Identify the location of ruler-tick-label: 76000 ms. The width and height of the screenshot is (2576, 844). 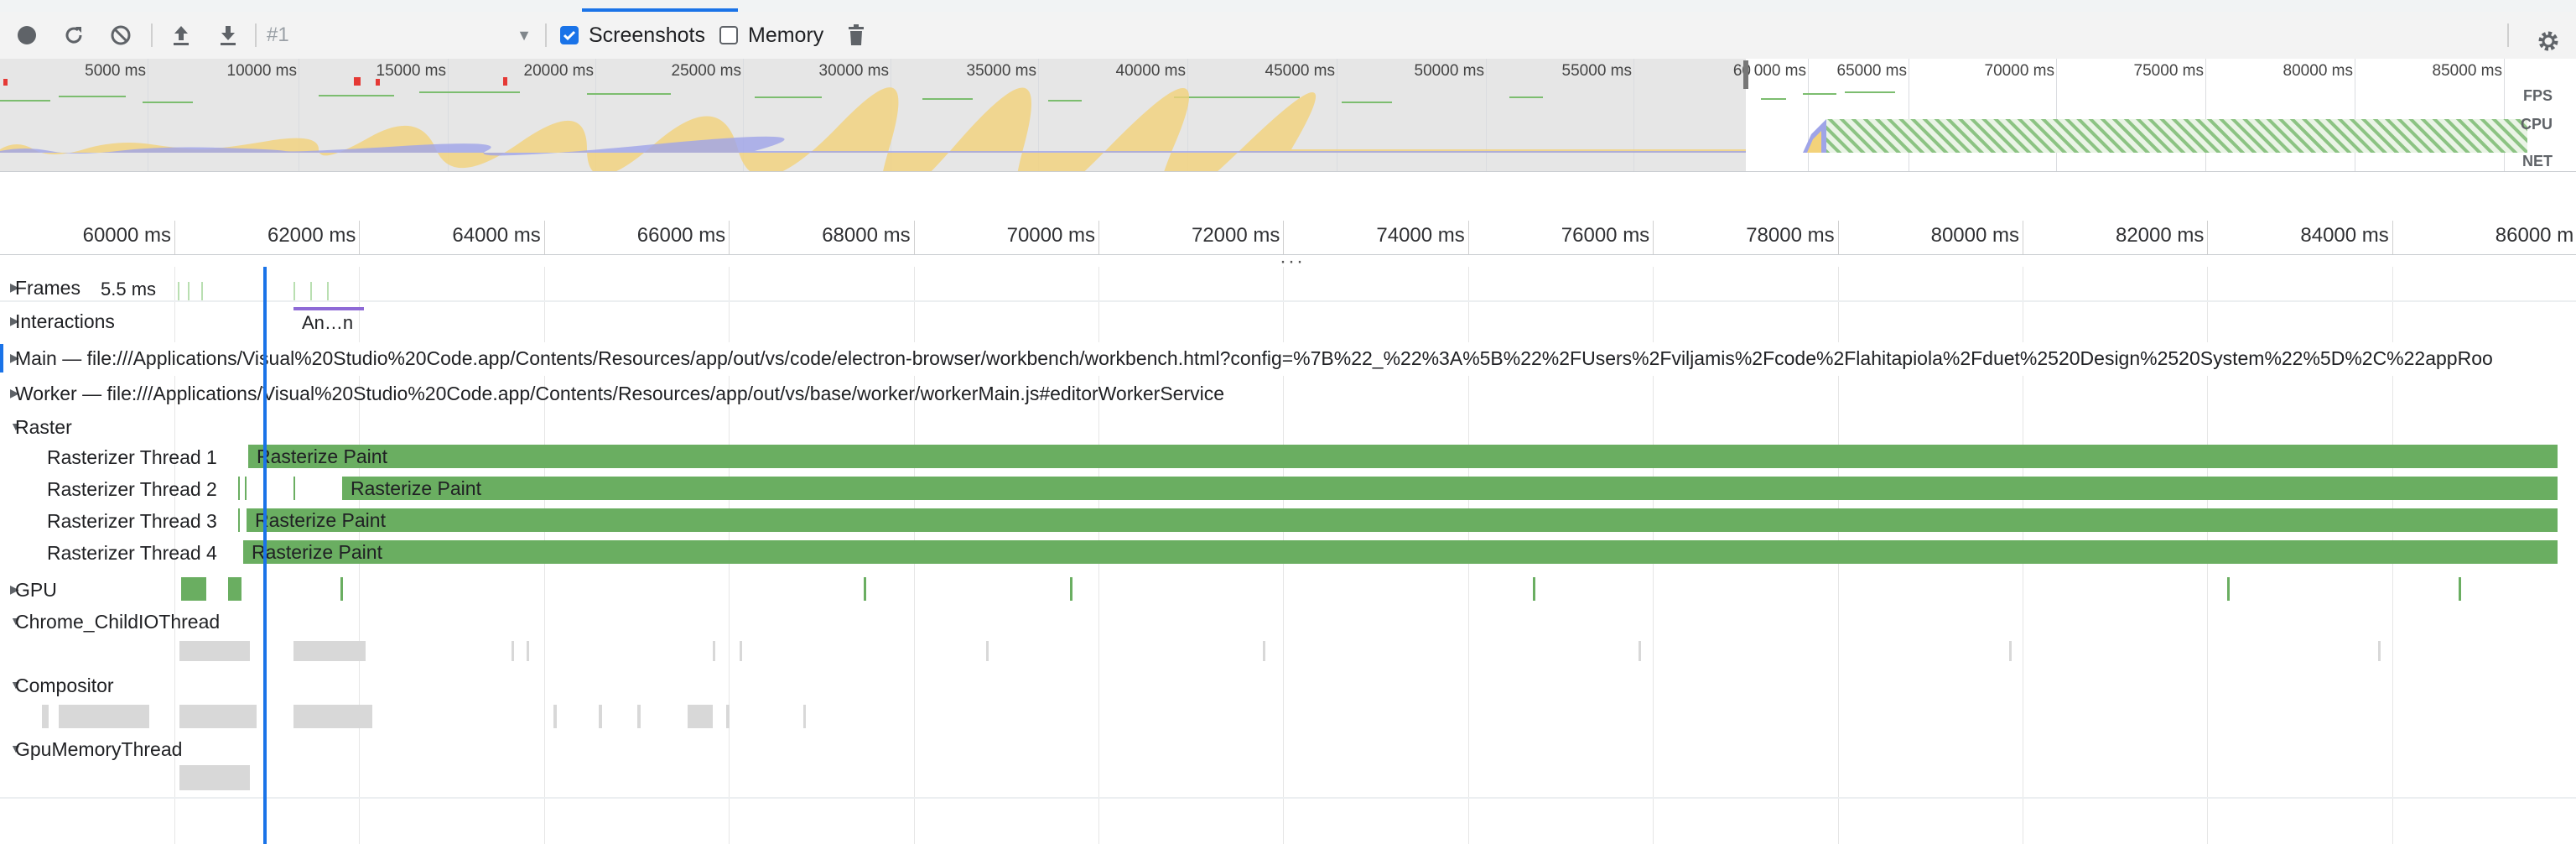
(1605, 236).